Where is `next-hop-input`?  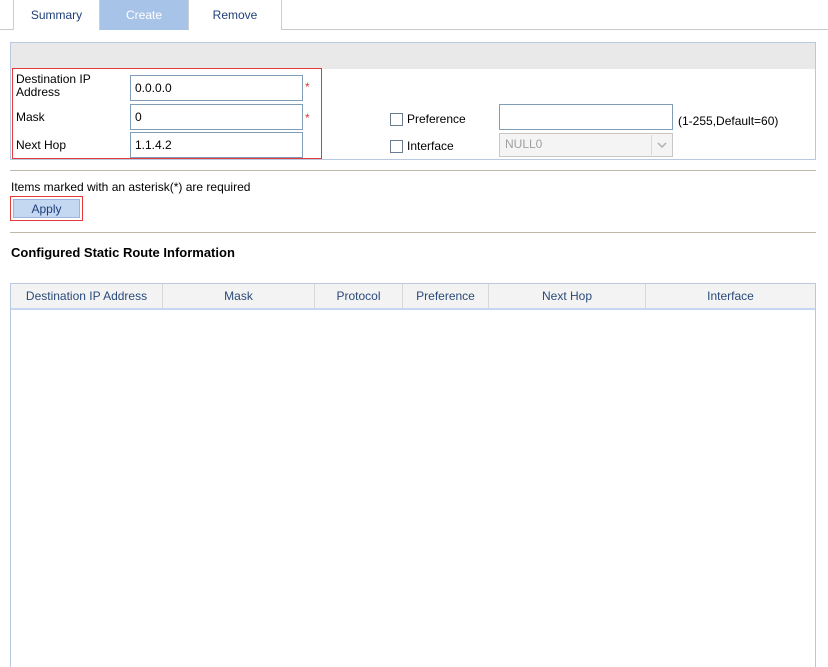
next-hop-input is located at coordinates (216, 145).